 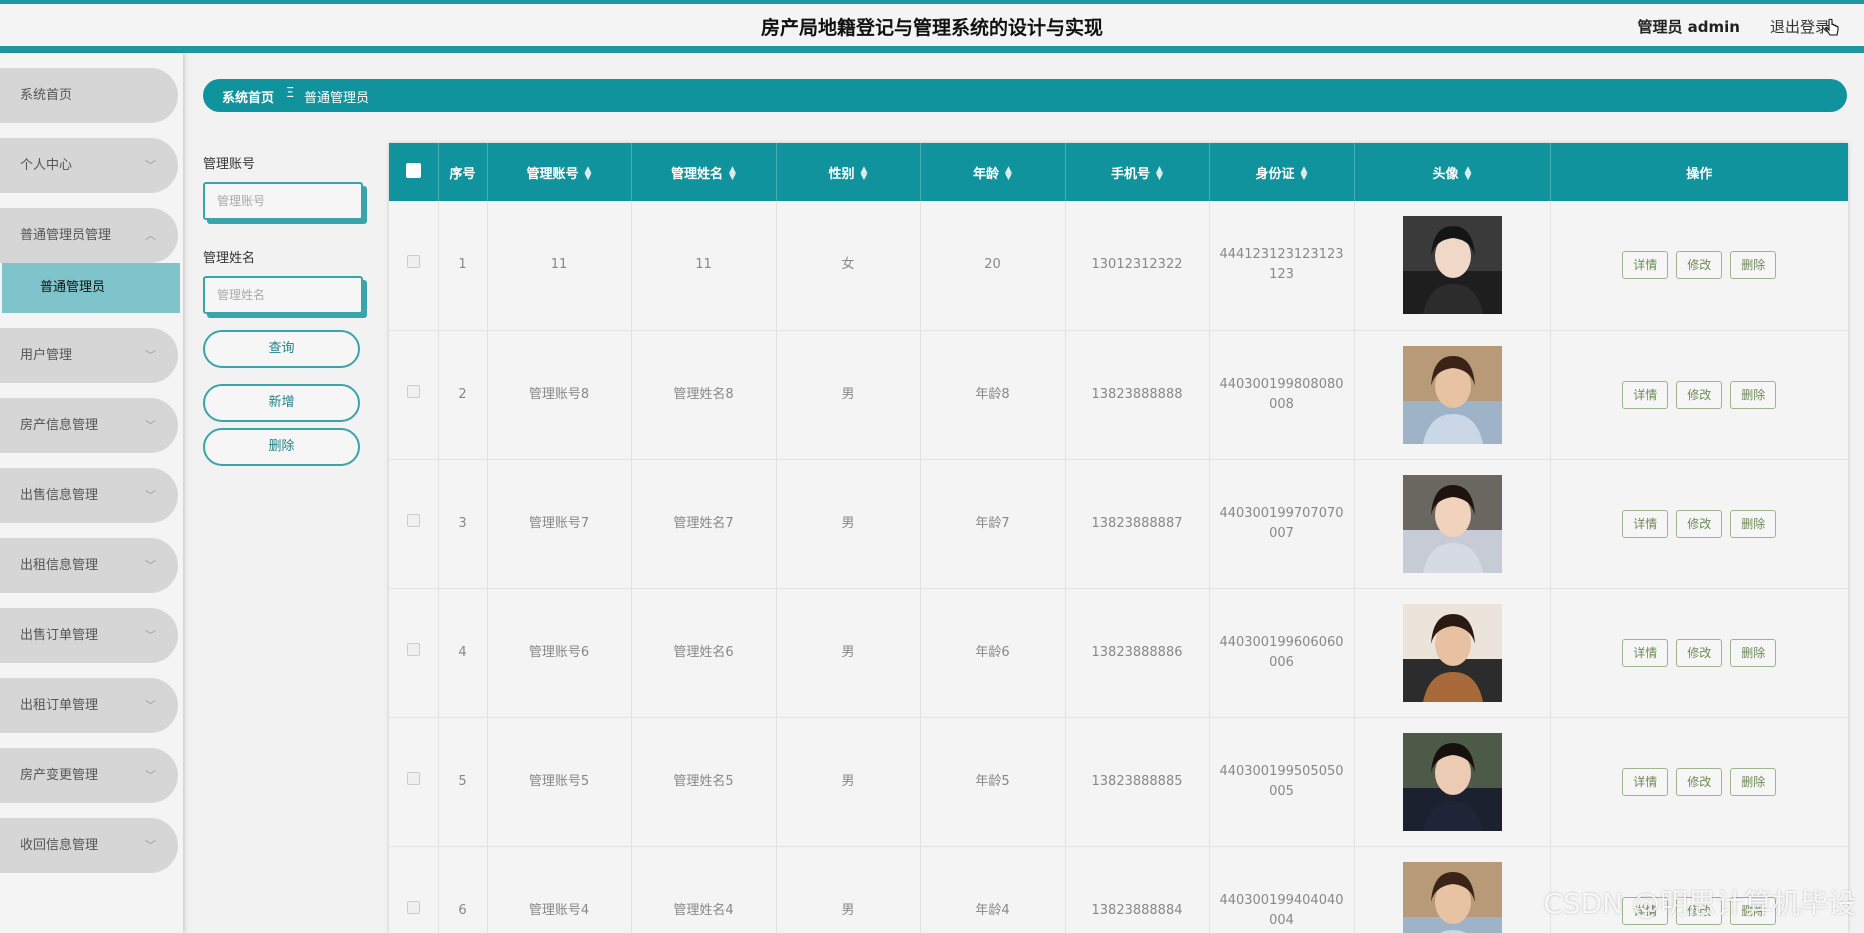 I want to click on sidebar-item-property-info: 房产信息管理 ﹀, so click(x=89, y=425).